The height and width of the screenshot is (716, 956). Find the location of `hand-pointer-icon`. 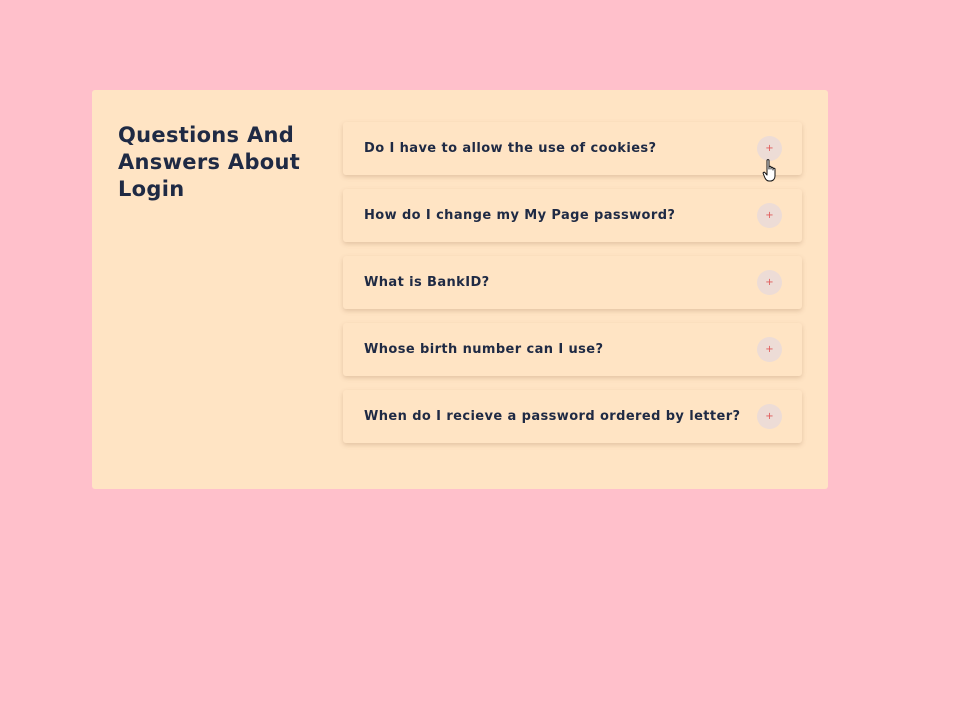

hand-pointer-icon is located at coordinates (769, 170).